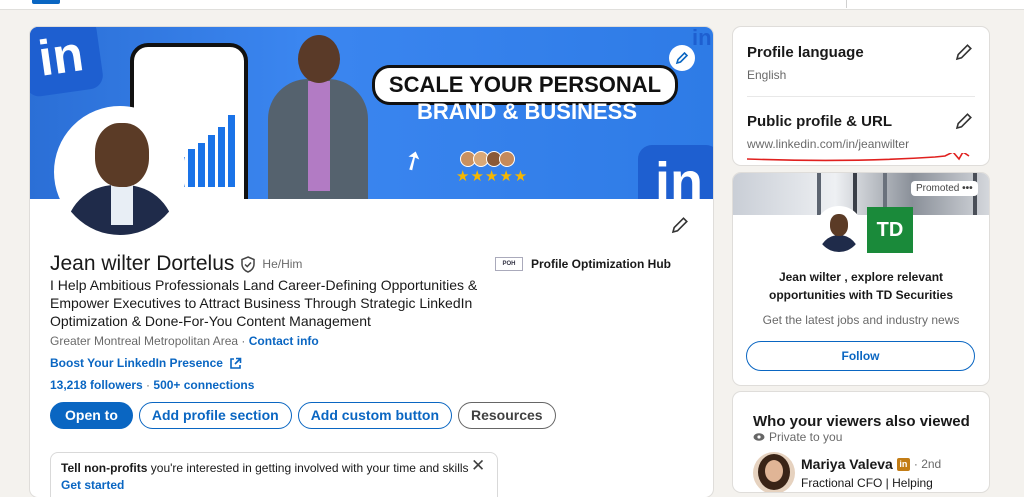 The height and width of the screenshot is (497, 1024). I want to click on promoted-label: Promoted •••, so click(944, 188).